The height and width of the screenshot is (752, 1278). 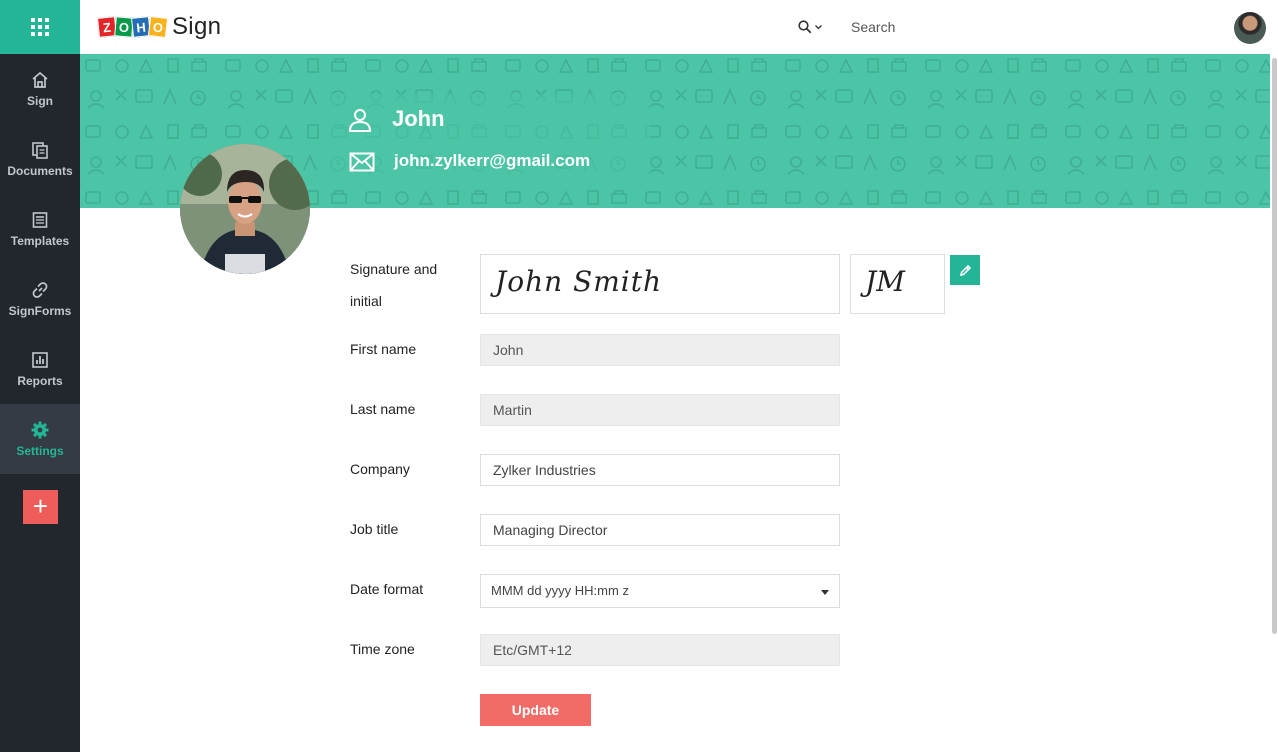 I want to click on job-title-field, so click(x=660, y=530).